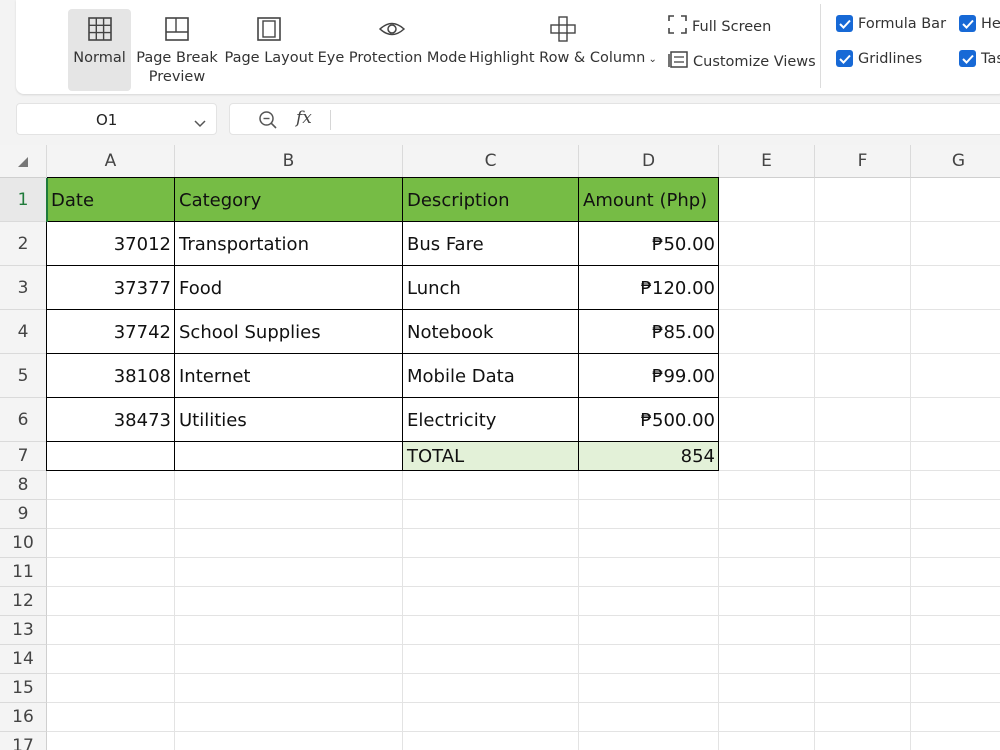 The height and width of the screenshot is (750, 1000). Describe the element at coordinates (23, 200) in the screenshot. I see `row-header-1: 1` at that location.